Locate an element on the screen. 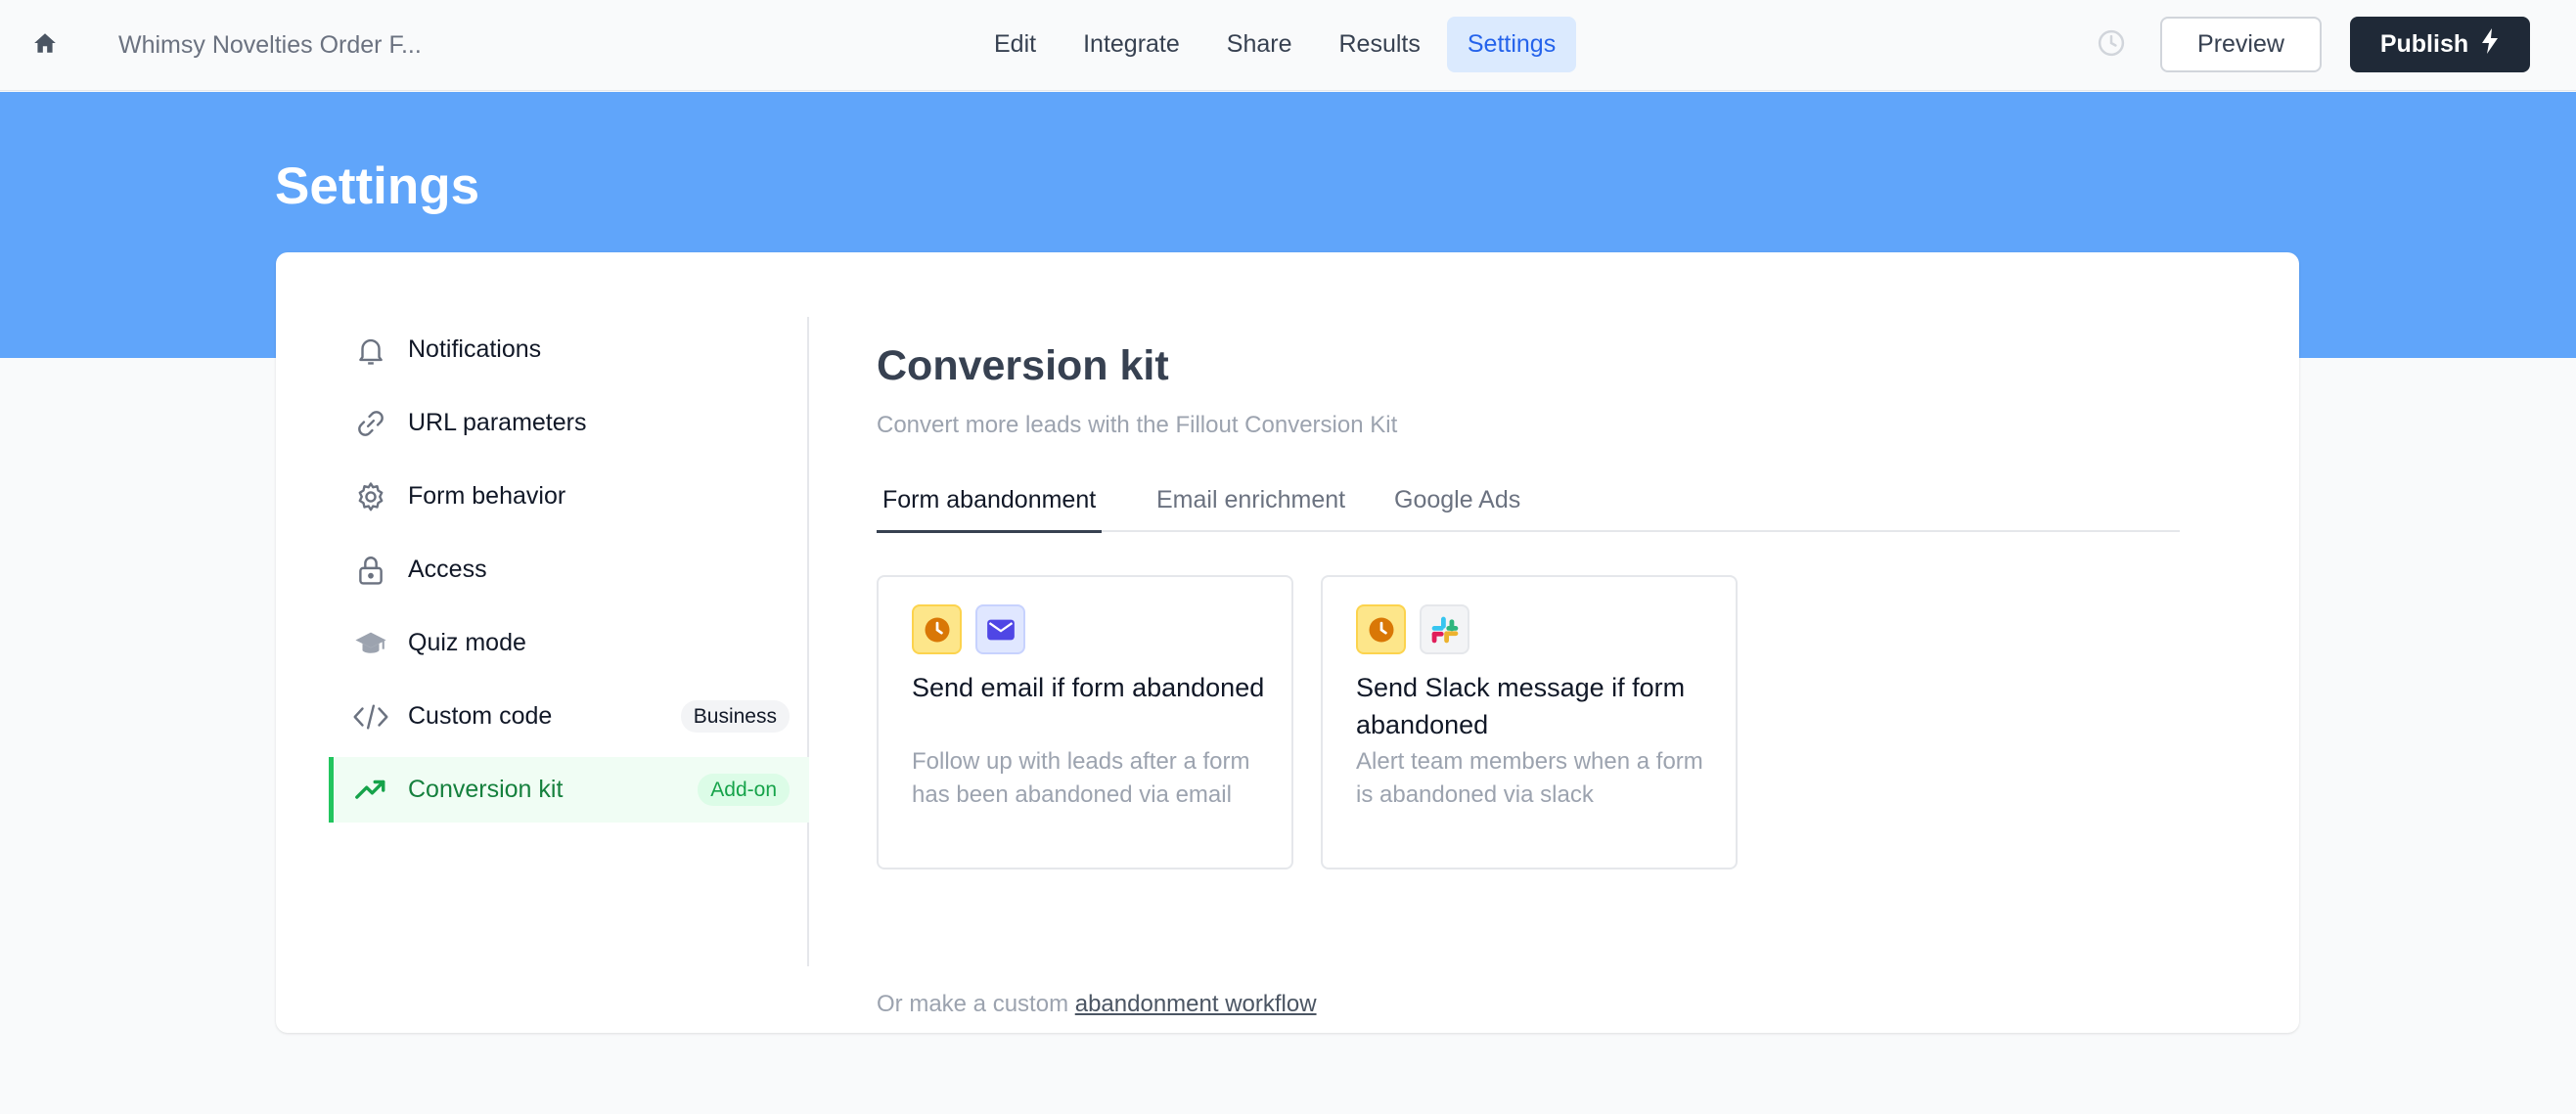 Image resolution: width=2576 pixels, height=1114 pixels. main-nav: Edit Integrate Share Results Settings is located at coordinates (1275, 44).